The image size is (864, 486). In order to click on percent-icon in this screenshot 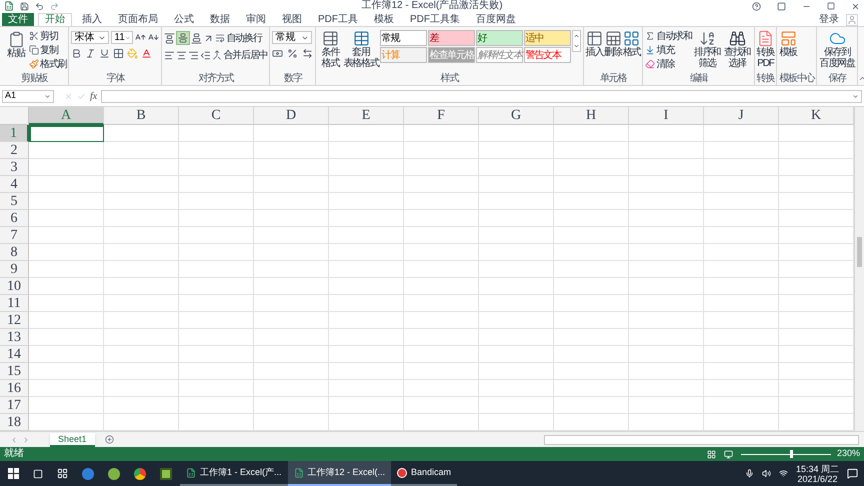, I will do `click(292, 53)`.